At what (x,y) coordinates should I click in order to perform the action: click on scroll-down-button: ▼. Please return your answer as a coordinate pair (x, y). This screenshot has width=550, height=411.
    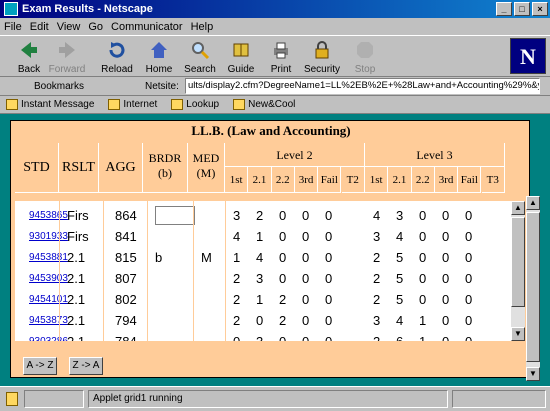
    Looking at the image, I should click on (518, 334).